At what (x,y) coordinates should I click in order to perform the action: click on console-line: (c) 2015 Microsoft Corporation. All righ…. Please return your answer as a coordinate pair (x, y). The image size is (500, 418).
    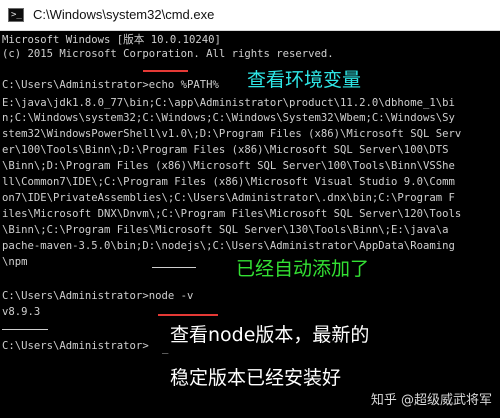
    Looking at the image, I should click on (168, 54).